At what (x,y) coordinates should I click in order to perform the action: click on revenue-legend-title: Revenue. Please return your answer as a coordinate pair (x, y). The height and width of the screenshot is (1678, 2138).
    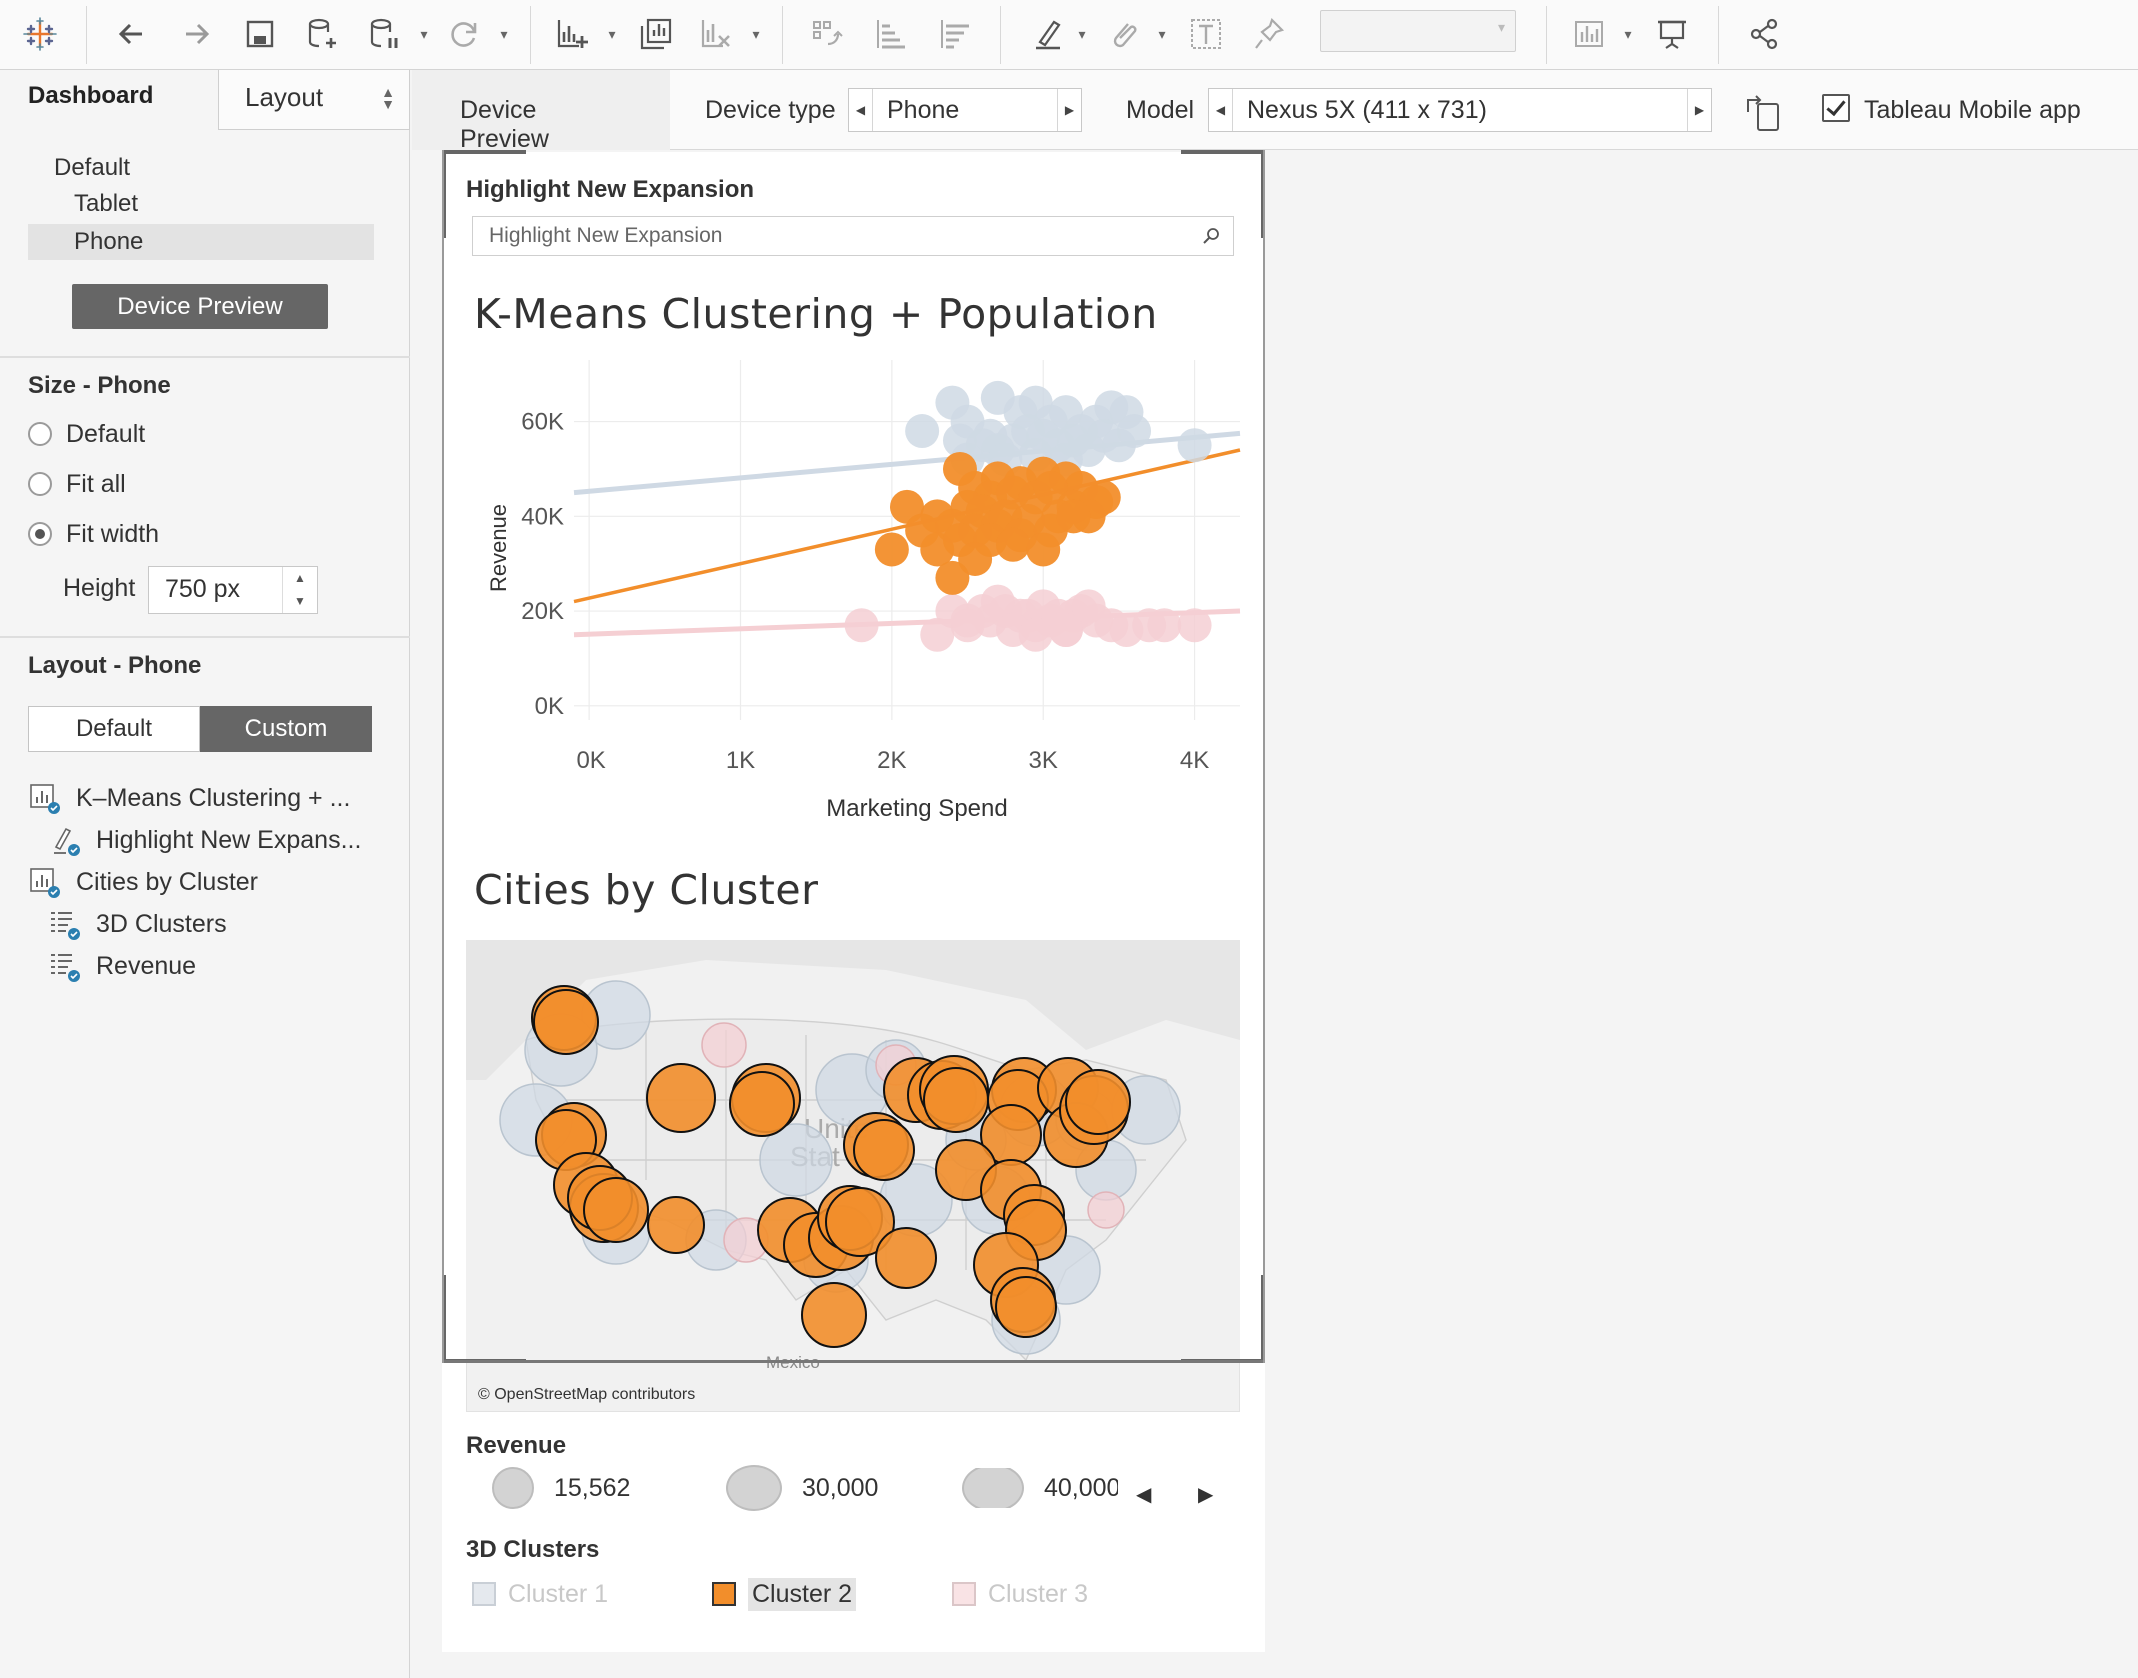
    Looking at the image, I should click on (516, 1445).